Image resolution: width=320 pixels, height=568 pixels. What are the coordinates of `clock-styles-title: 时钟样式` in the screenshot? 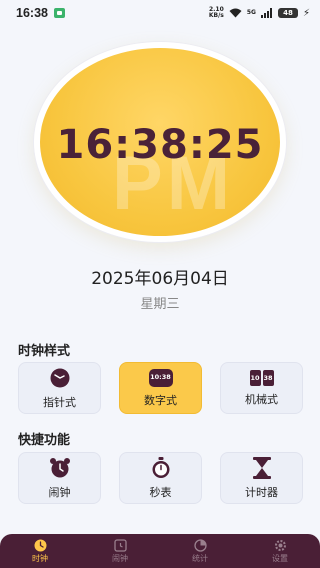 It's located at (44, 351).